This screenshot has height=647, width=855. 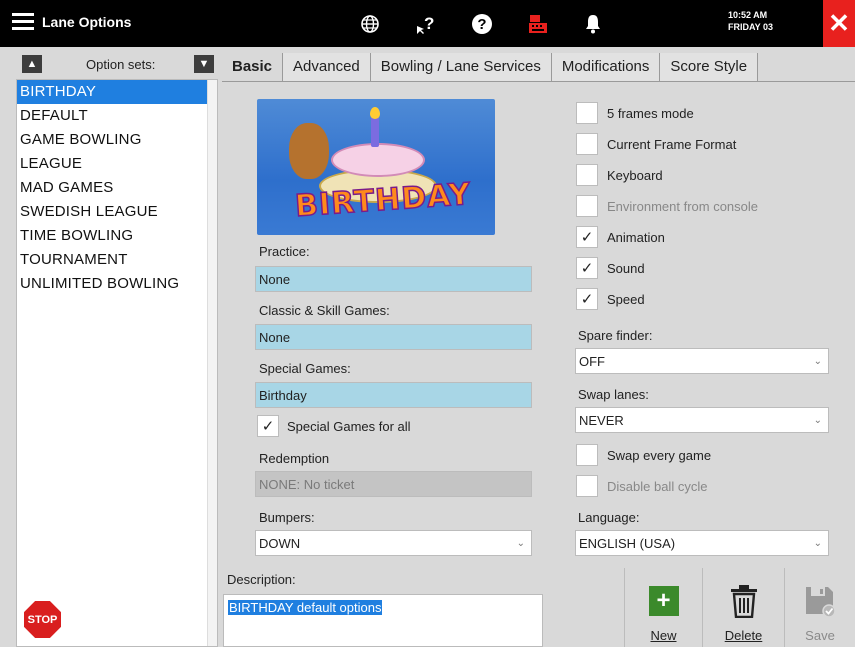 I want to click on delete-button: Delete, so click(x=743, y=607).